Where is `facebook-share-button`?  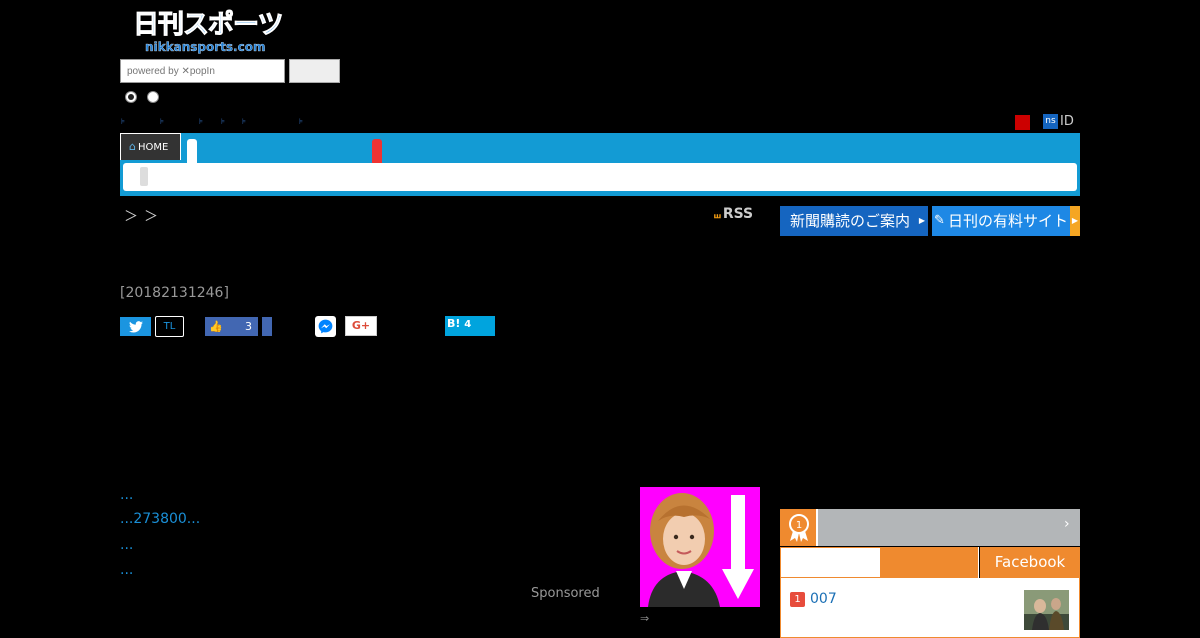 facebook-share-button is located at coordinates (267, 326).